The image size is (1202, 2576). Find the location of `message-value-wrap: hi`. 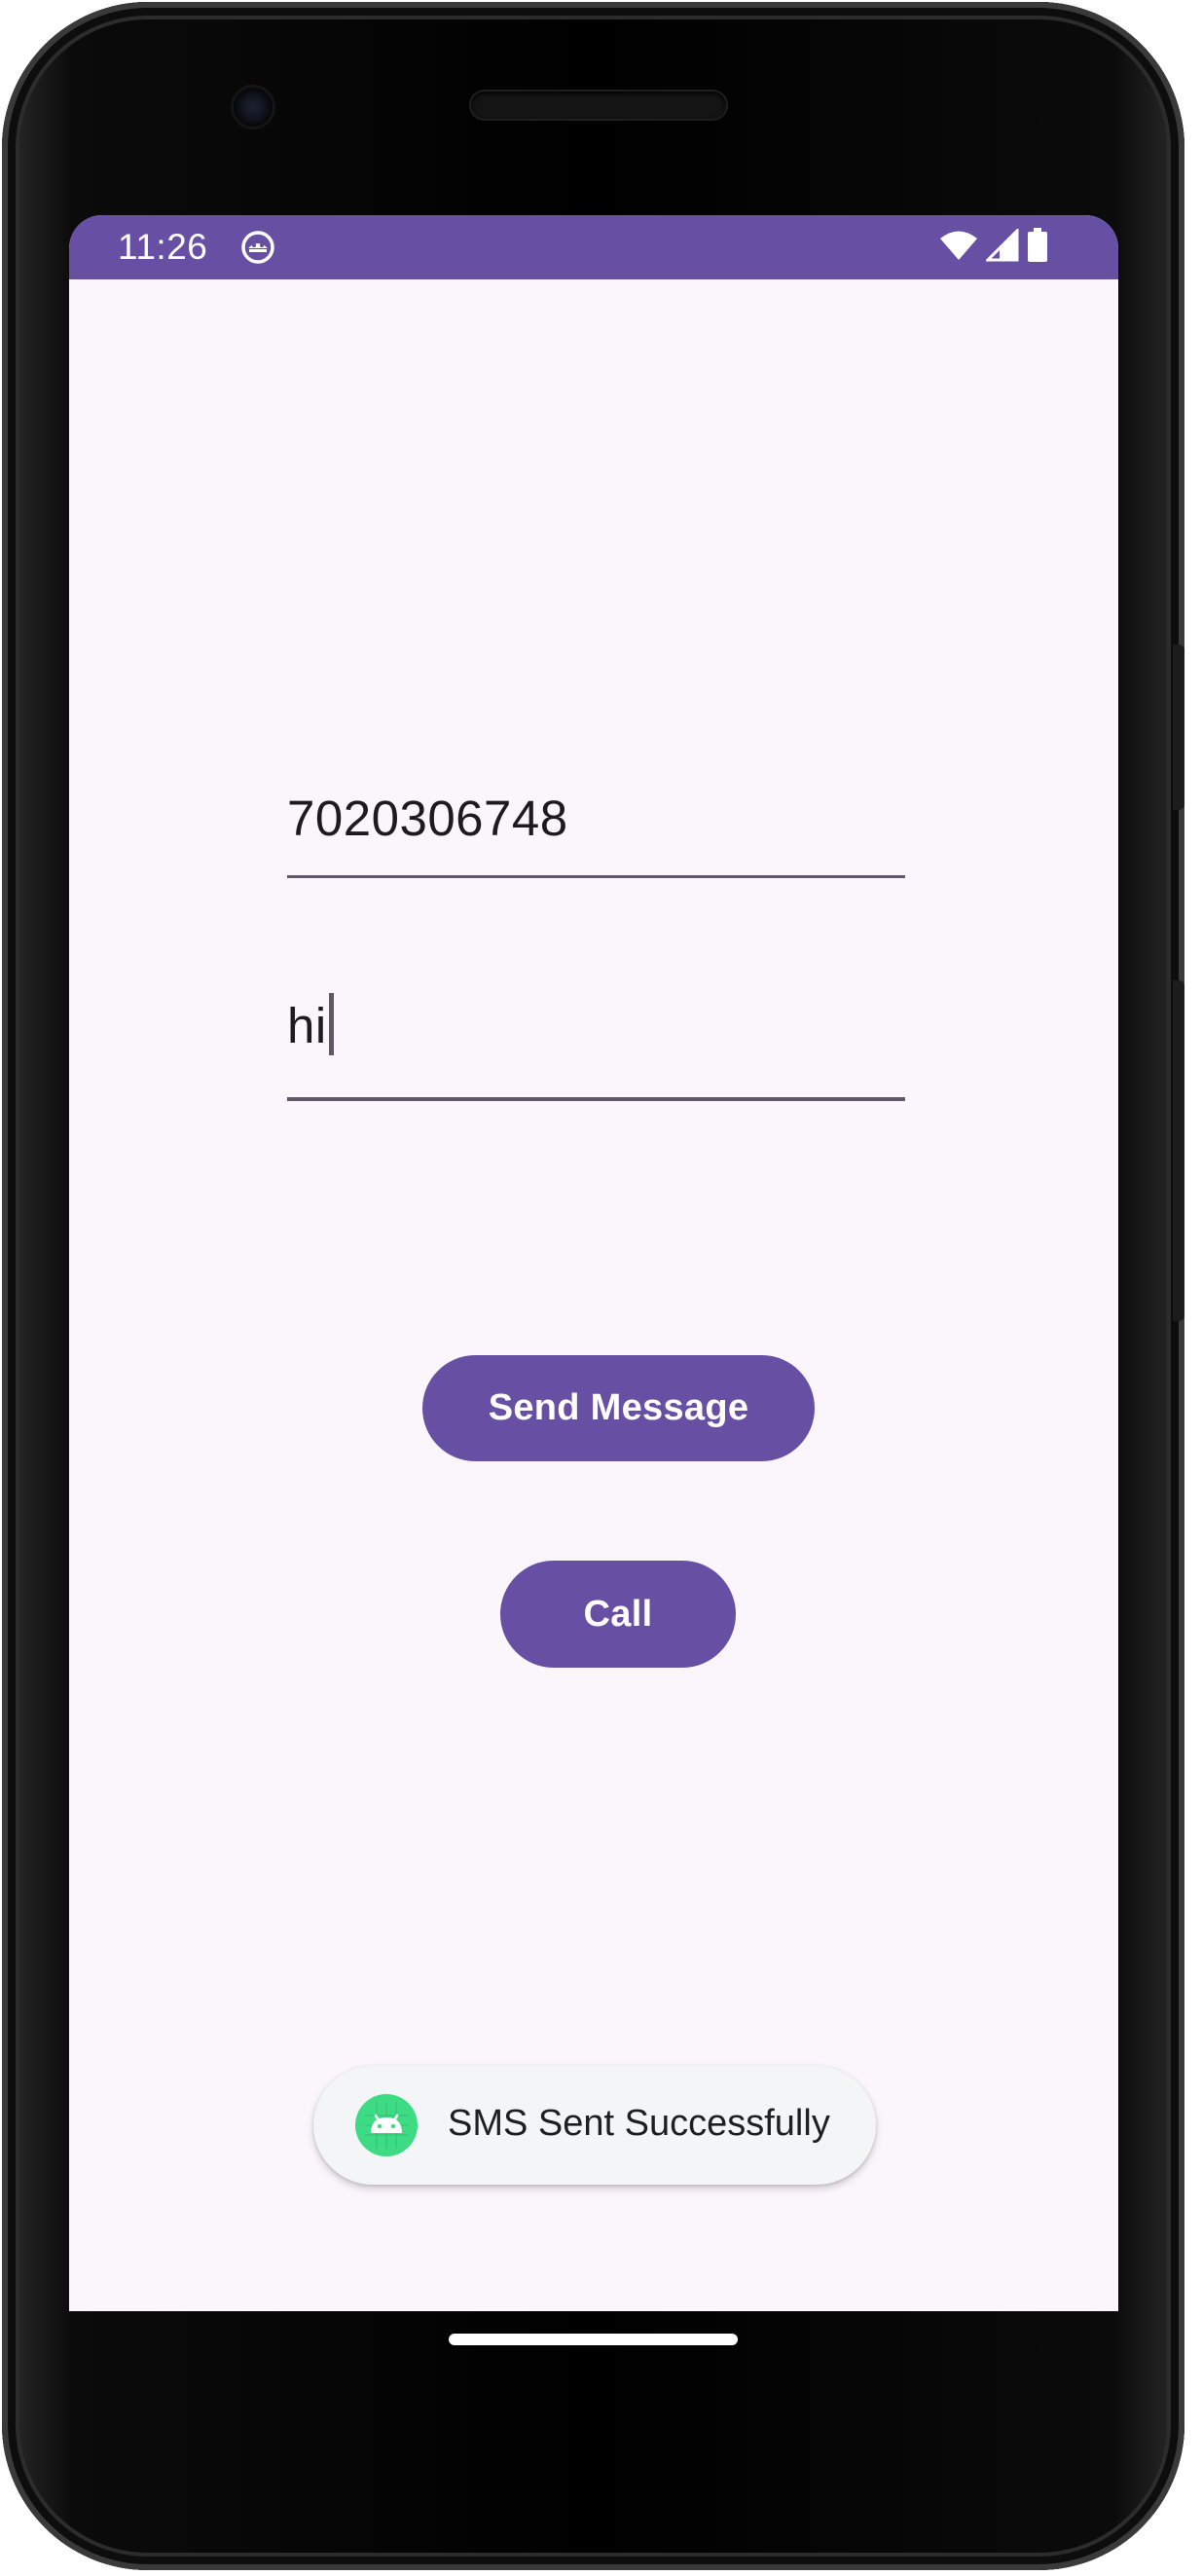

message-value-wrap: hi is located at coordinates (310, 1026).